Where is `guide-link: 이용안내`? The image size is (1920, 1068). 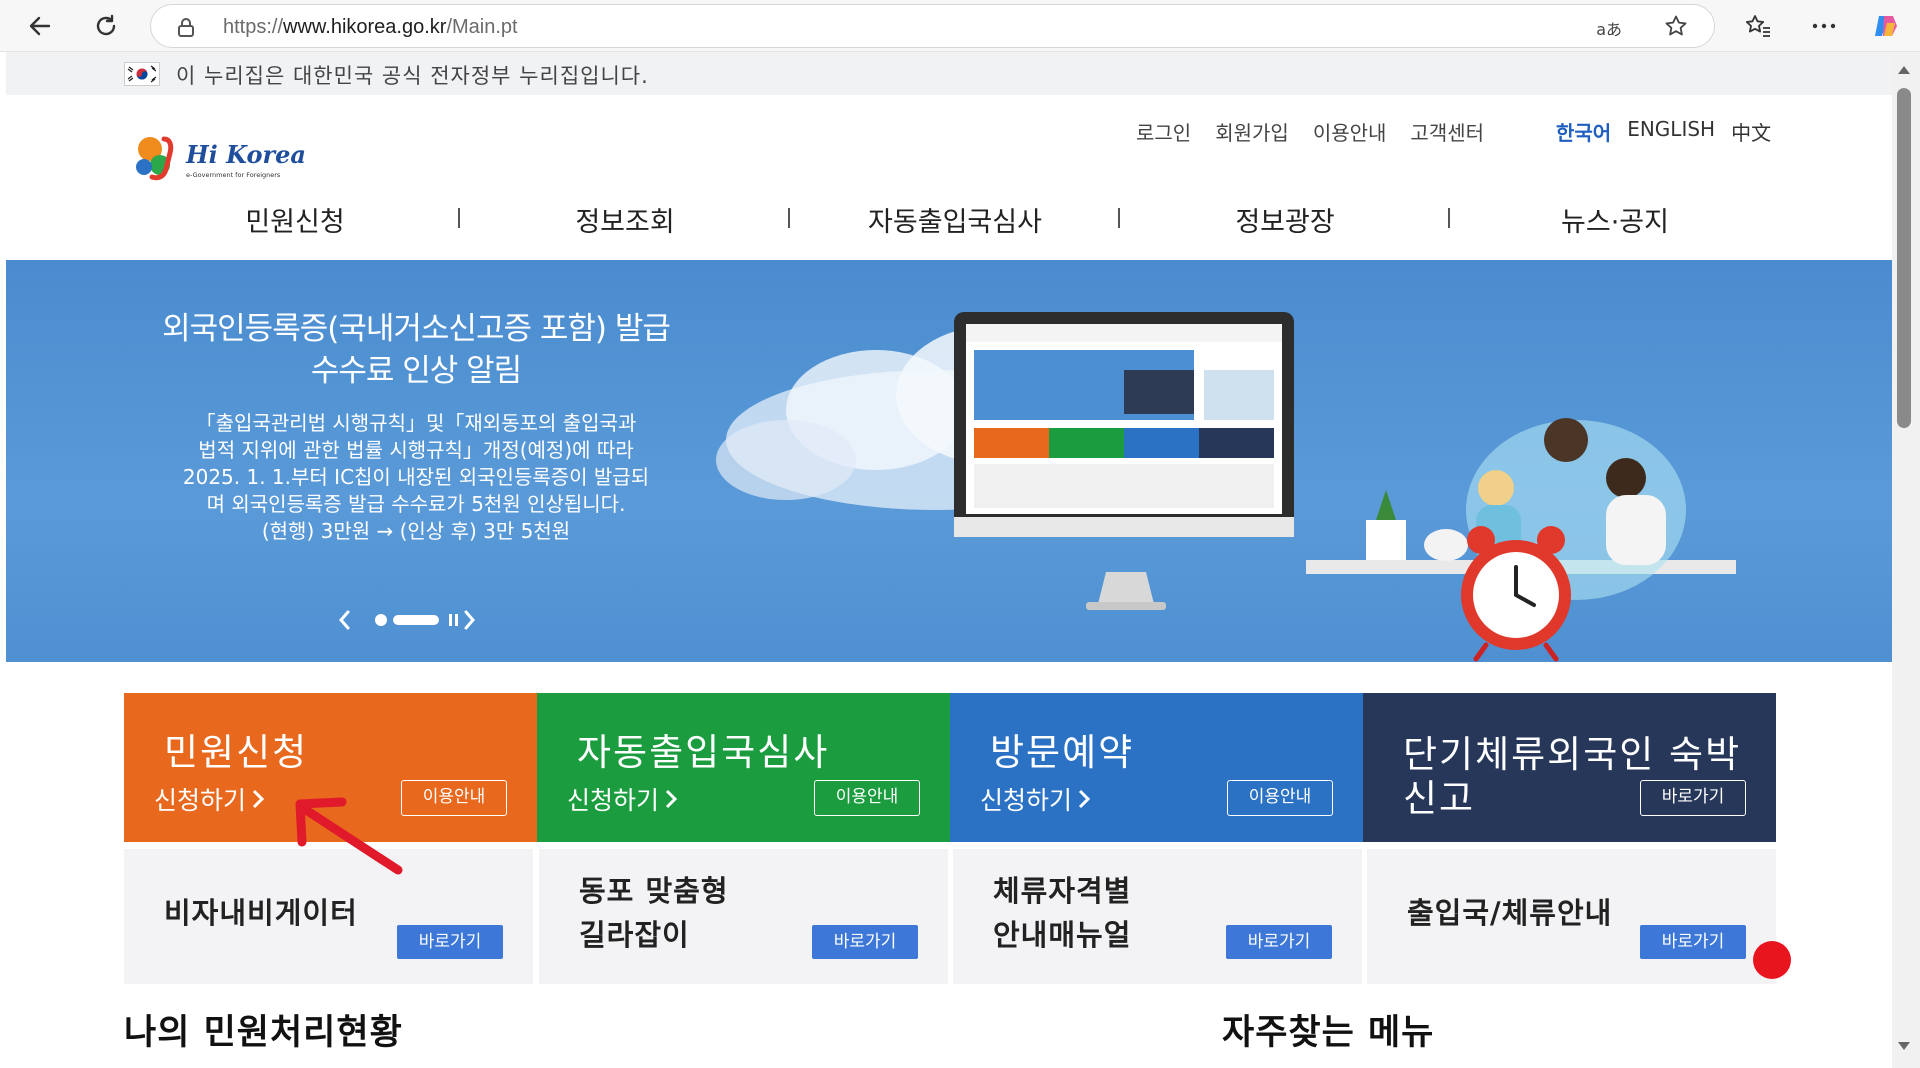
guide-link: 이용안내 is located at coordinates (1350, 131).